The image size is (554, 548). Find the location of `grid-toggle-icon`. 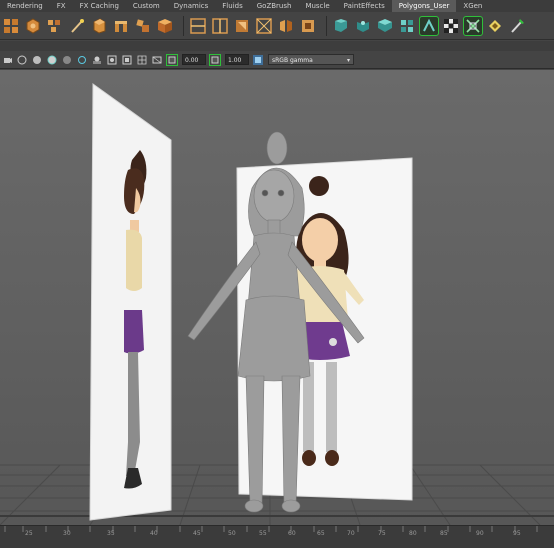

grid-toggle-icon is located at coordinates (142, 60).